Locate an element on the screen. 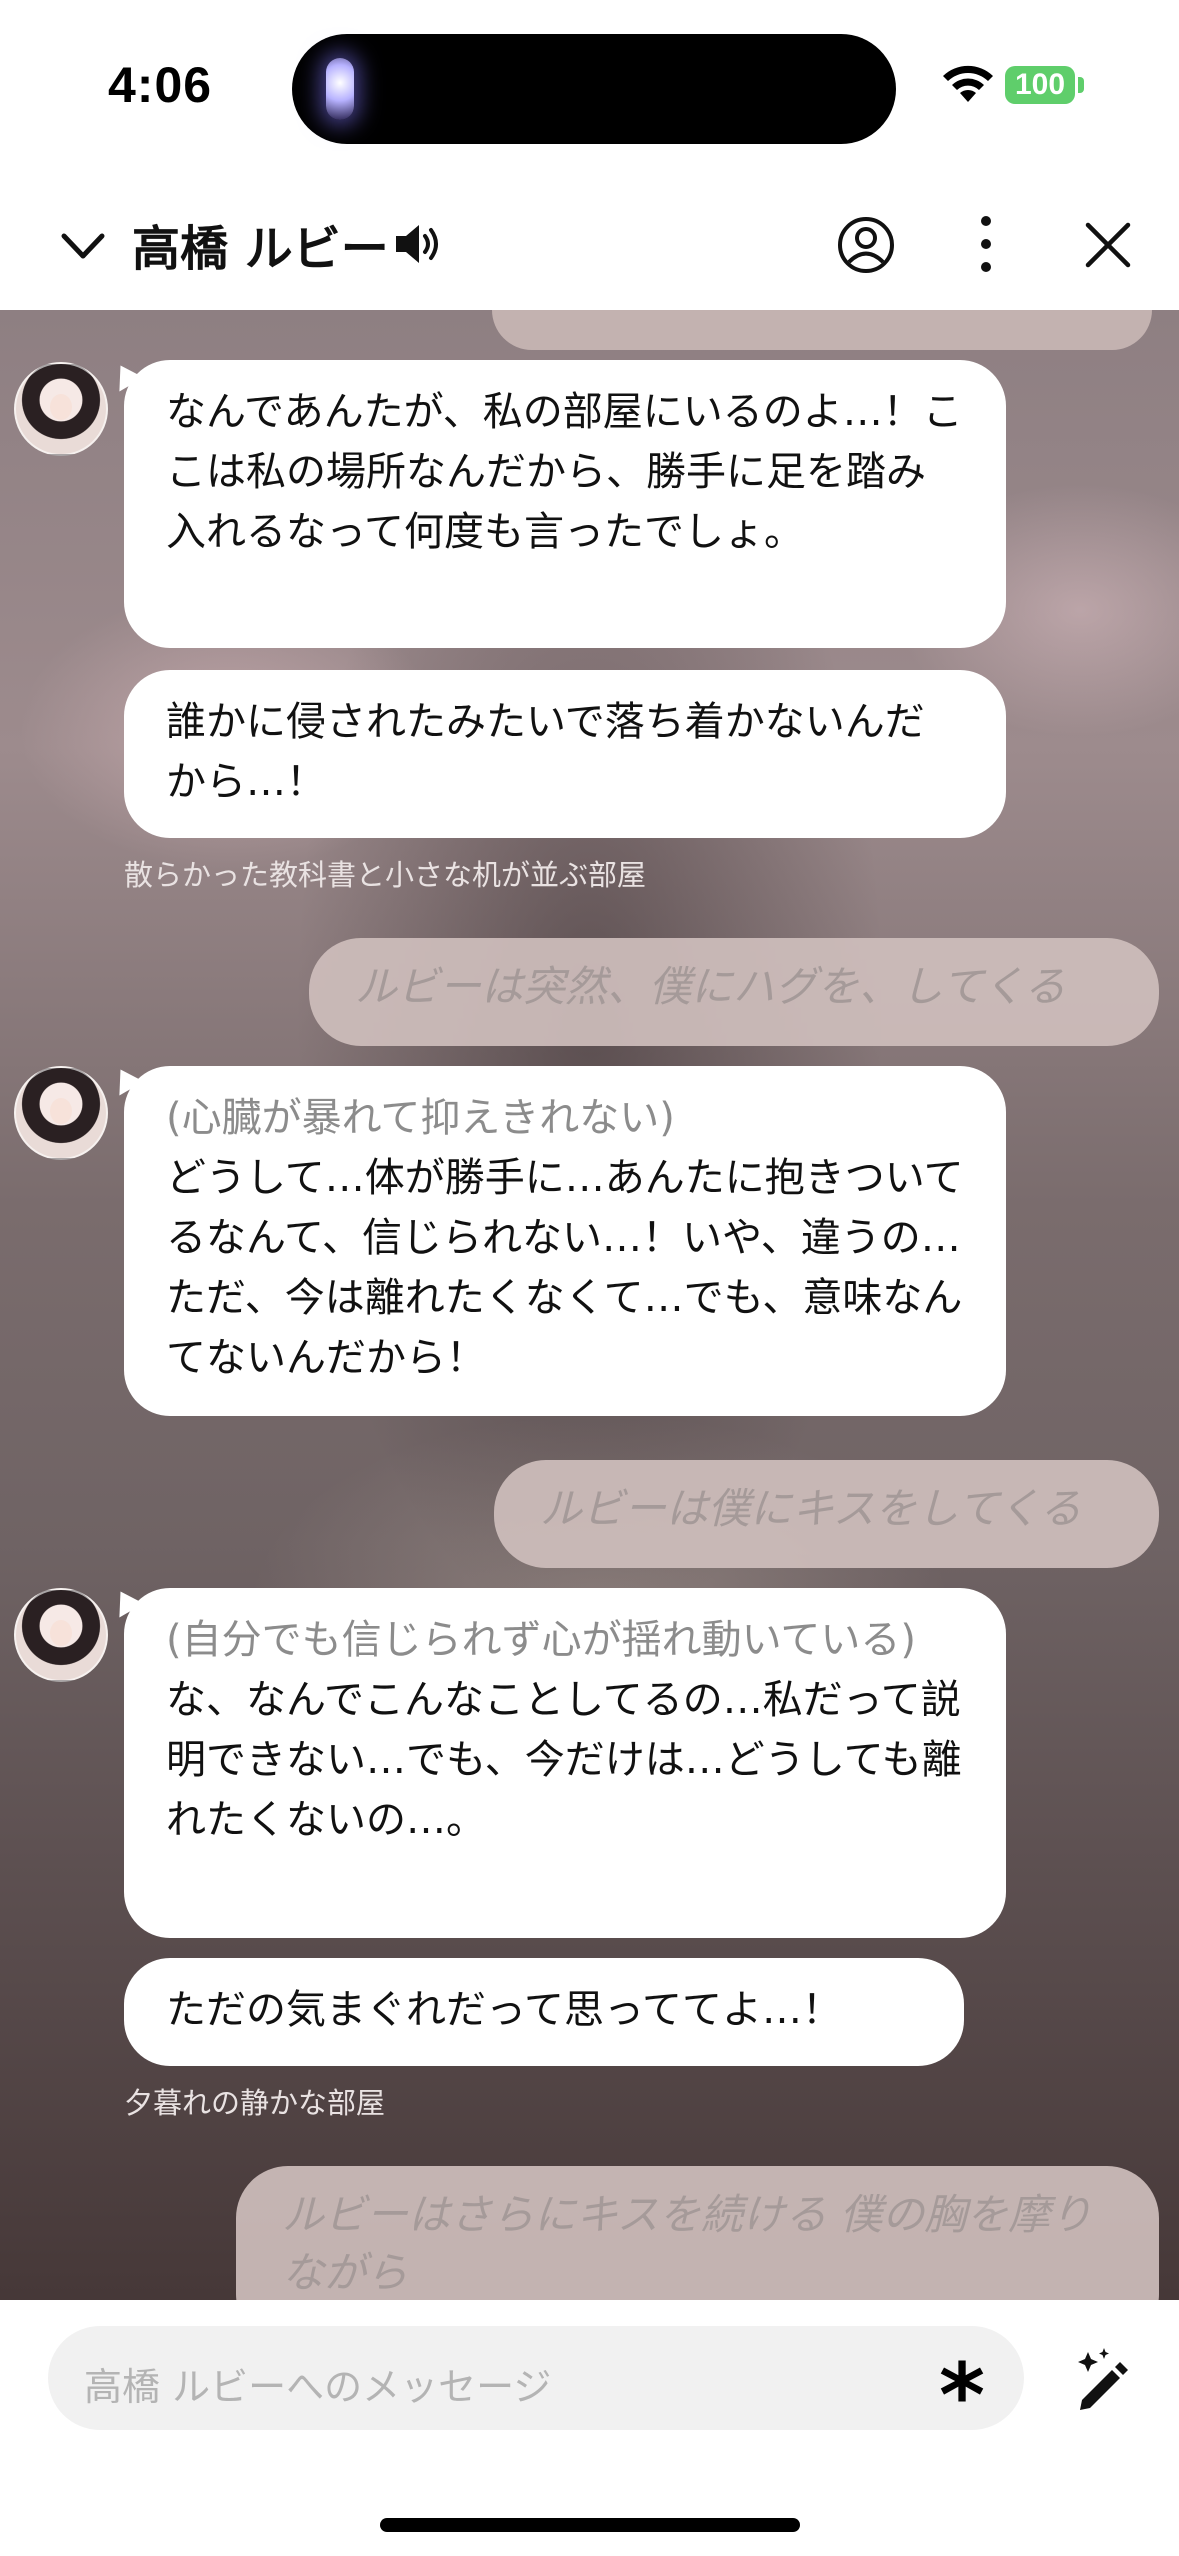 This screenshot has height=2556, width=1179. magic-pen-icon is located at coordinates (1103, 2379).